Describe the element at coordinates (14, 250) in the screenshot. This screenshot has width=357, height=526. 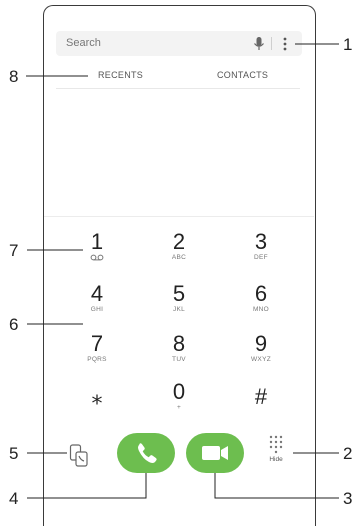
I see `callout-7: 7` at that location.